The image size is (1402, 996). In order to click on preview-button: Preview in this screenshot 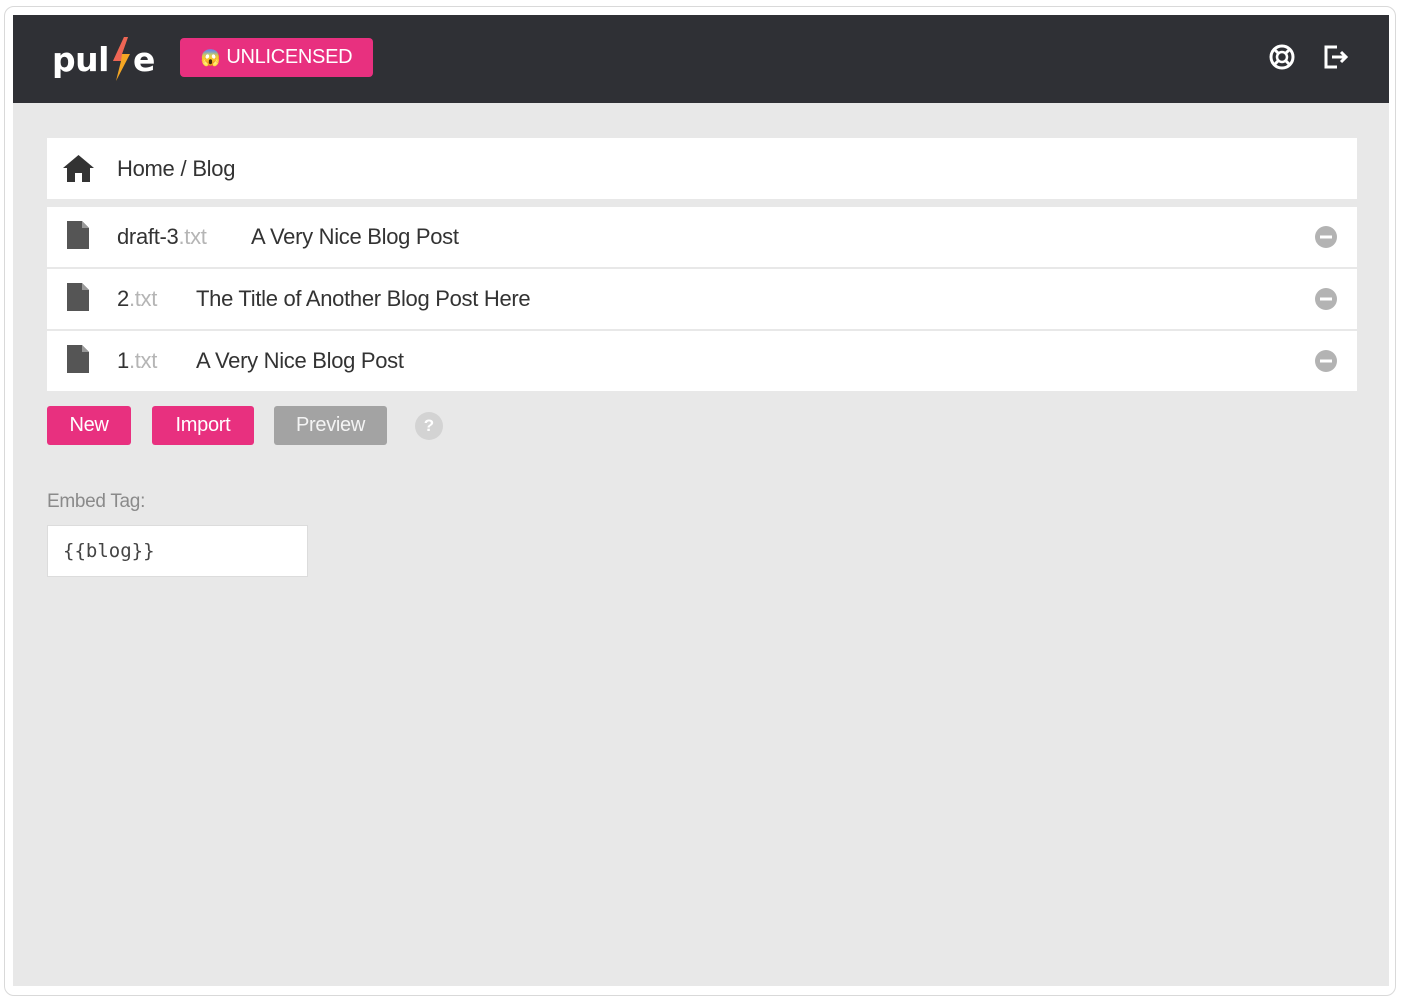, I will do `click(330, 425)`.